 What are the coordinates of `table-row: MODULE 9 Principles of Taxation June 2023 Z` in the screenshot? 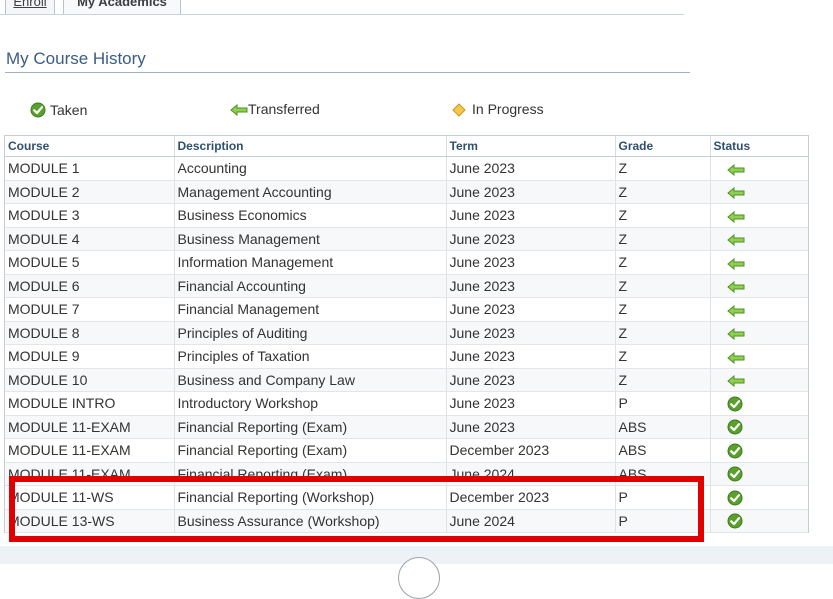 It's located at (406, 356).